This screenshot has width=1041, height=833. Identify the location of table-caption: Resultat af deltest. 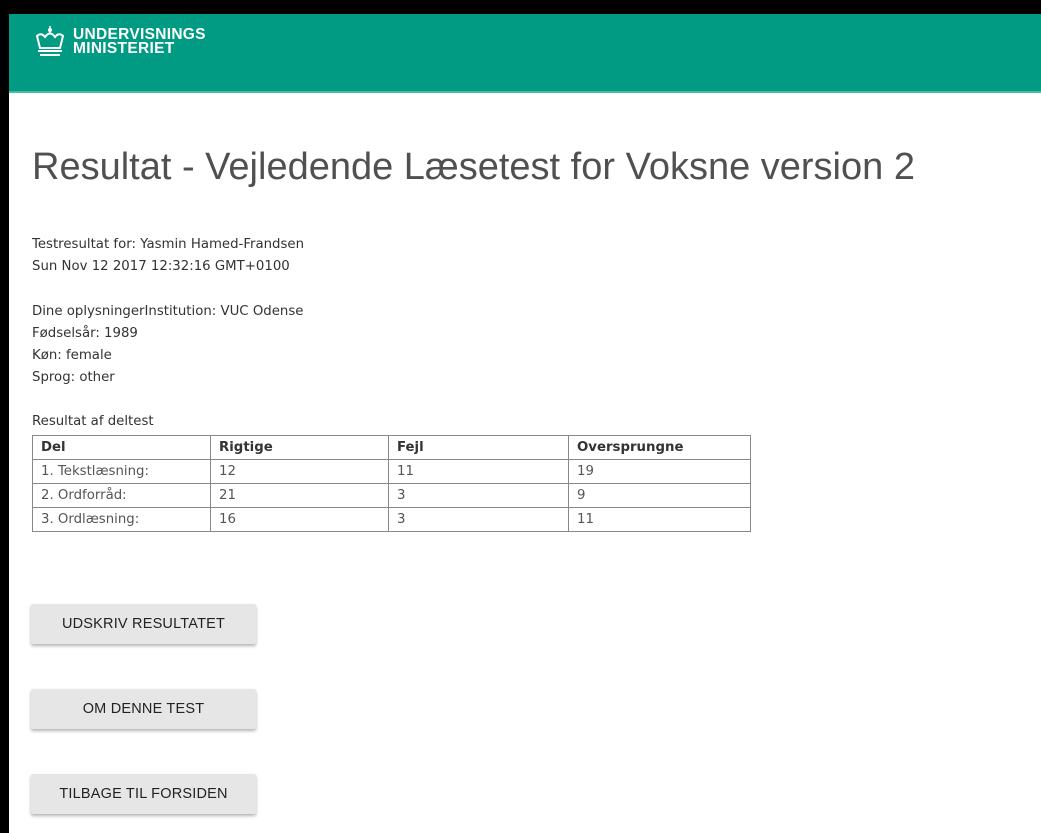
(93, 421).